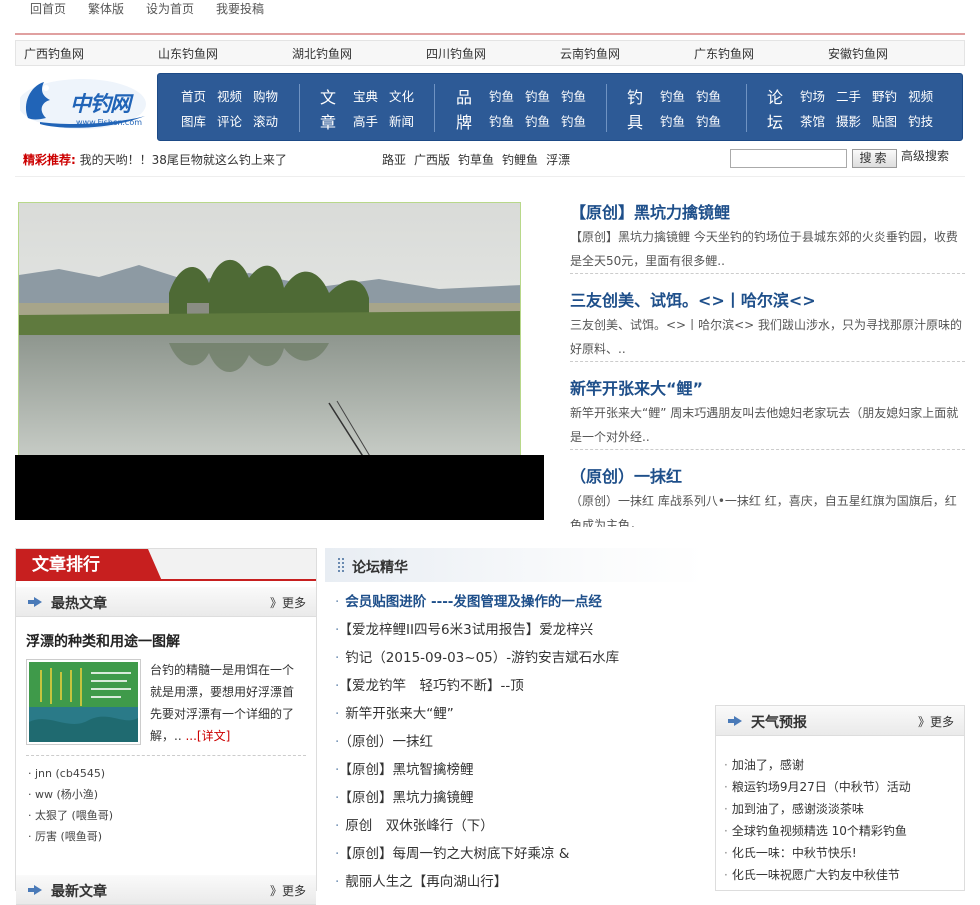  What do you see at coordinates (485, 53) in the screenshot?
I see `region-link: 四川钓鱼网` at bounding box center [485, 53].